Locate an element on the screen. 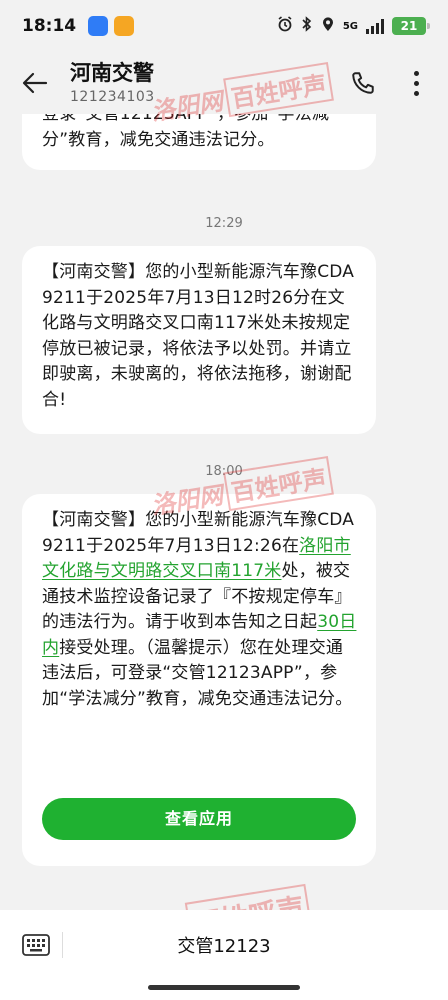 This screenshot has height=1000, width=448. status-time: 18:14 is located at coordinates (49, 26).